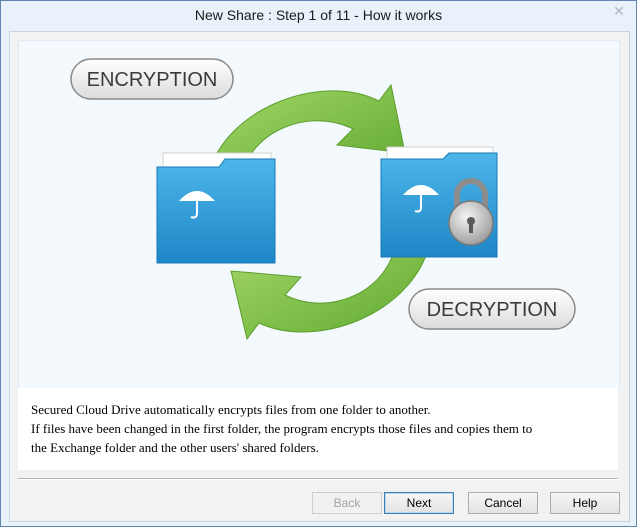 The width and height of the screenshot is (637, 527). I want to click on next-button: Next, so click(419, 503).